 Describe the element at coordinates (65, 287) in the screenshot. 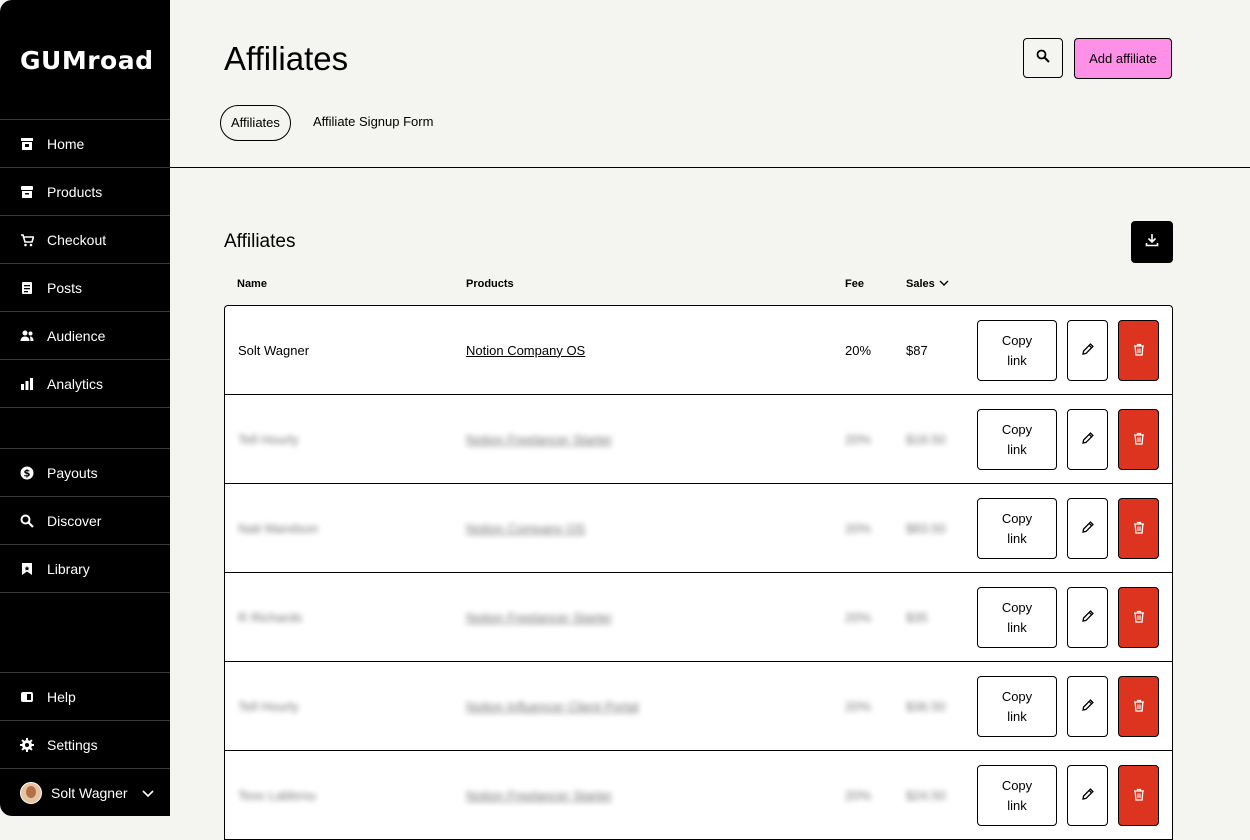

I see `sidebar-item-label: Posts` at that location.